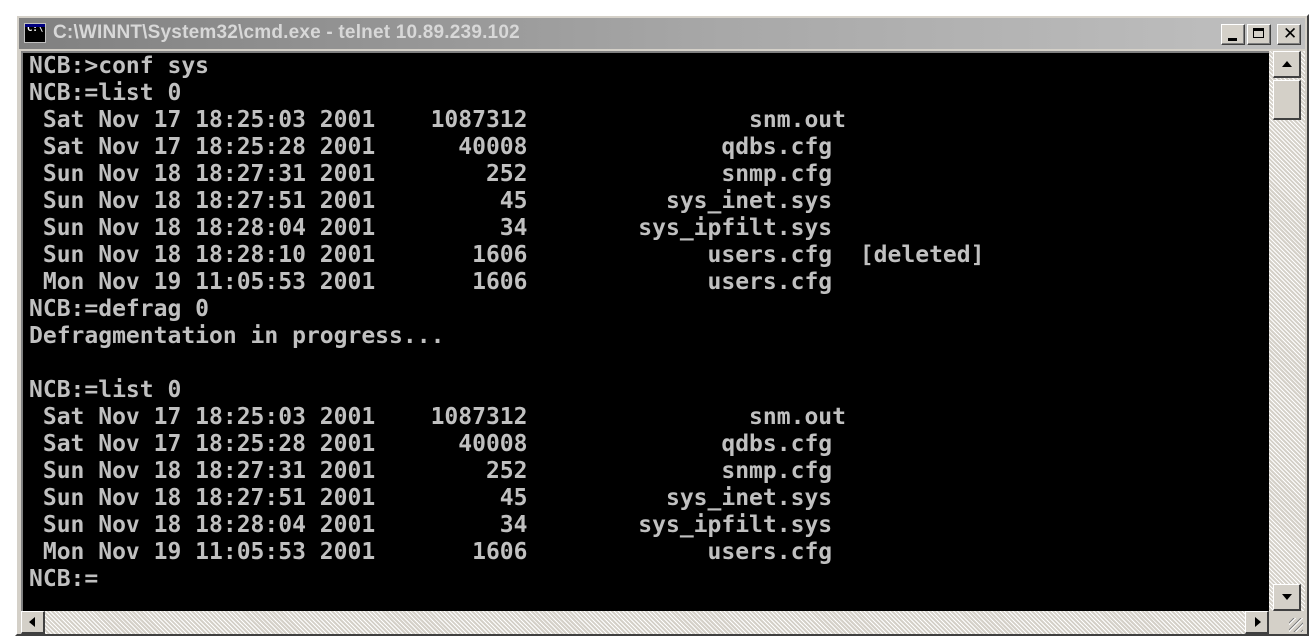  I want to click on scroll-up-button, so click(1287, 64).